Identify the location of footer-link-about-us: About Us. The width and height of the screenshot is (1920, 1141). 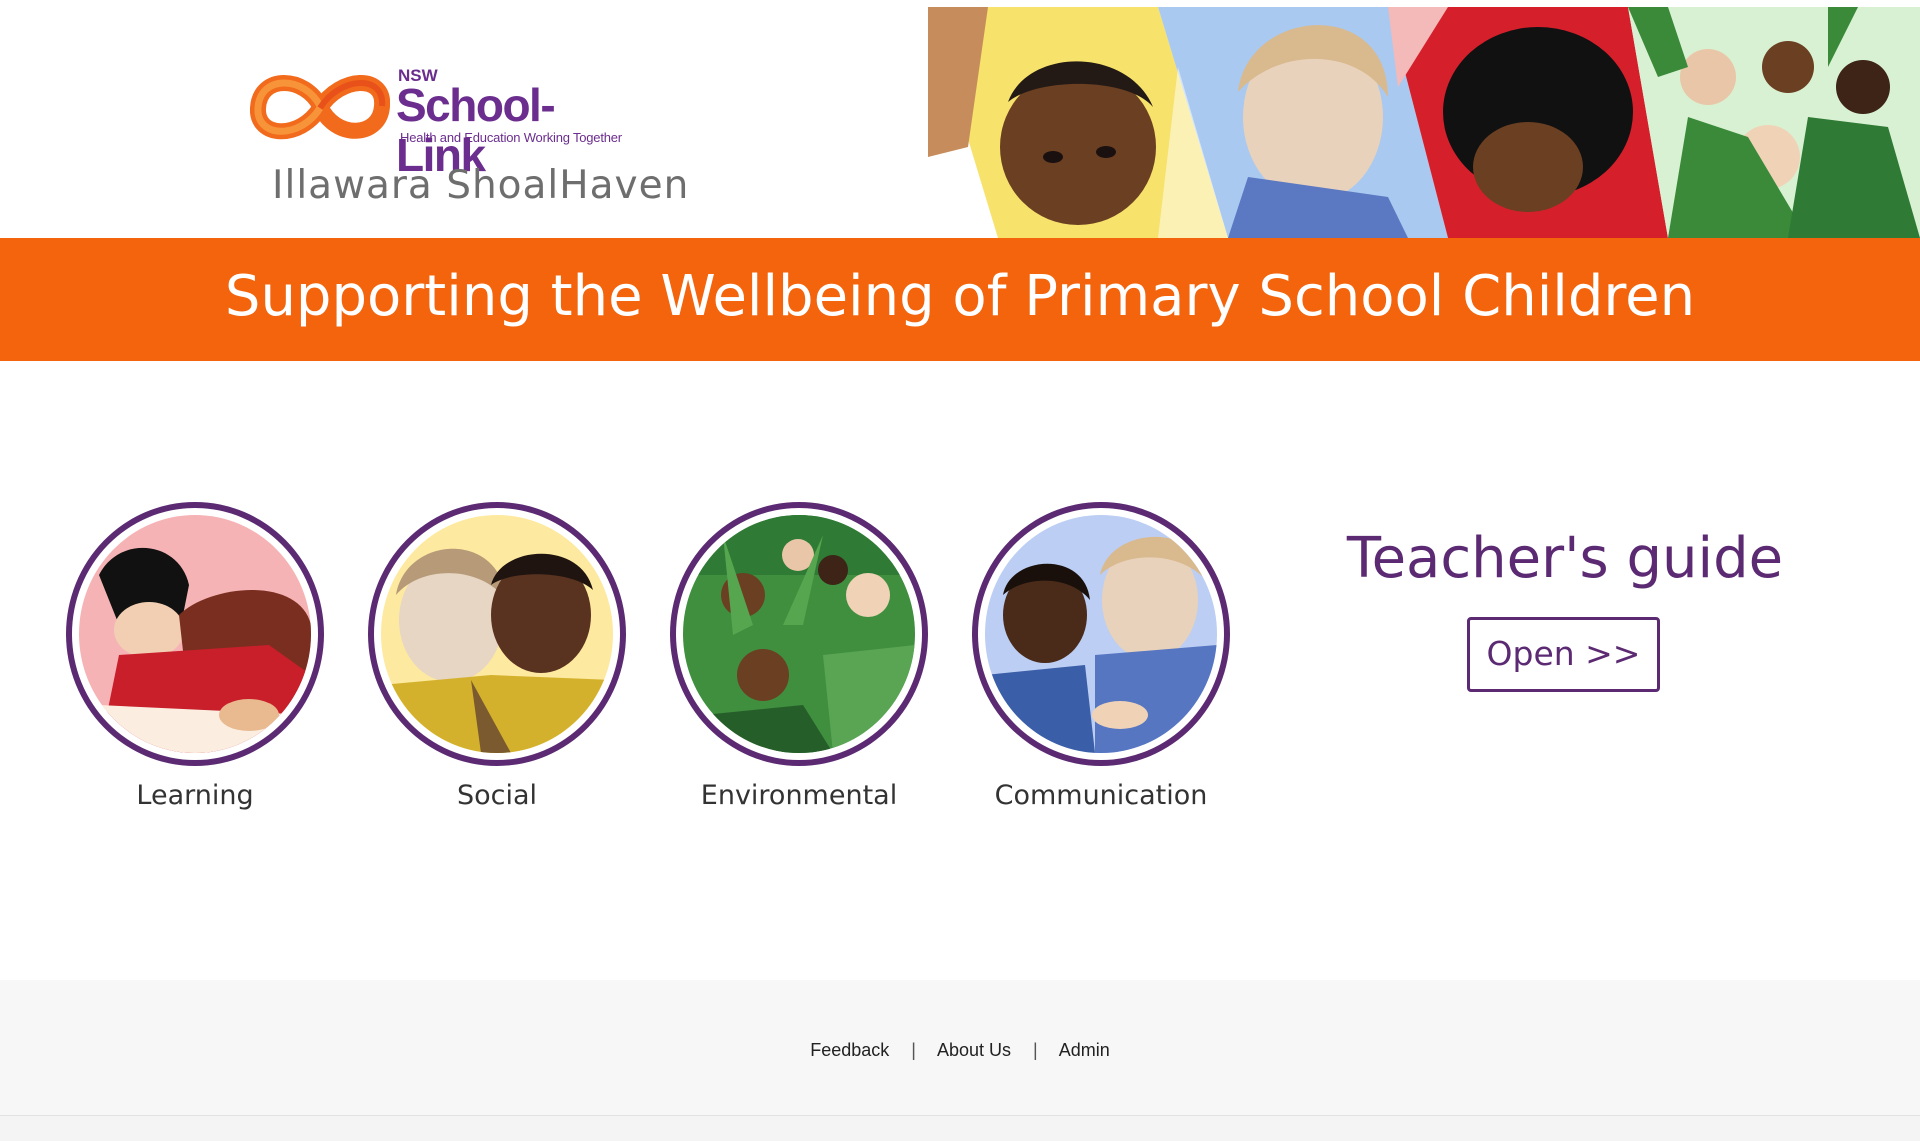
(974, 1050).